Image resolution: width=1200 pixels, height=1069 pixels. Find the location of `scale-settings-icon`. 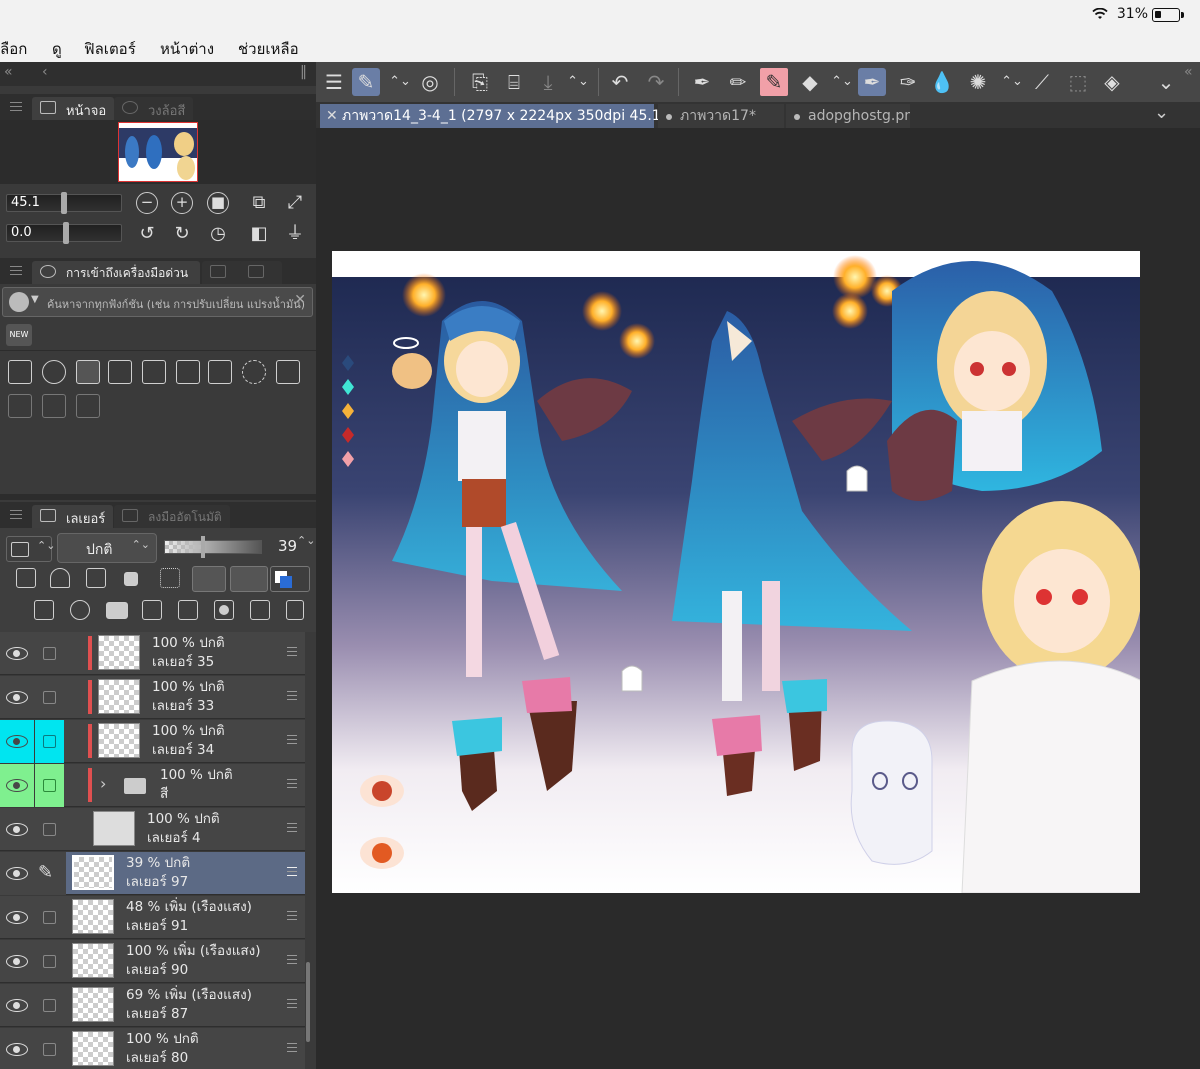

scale-settings-icon is located at coordinates (154, 372).